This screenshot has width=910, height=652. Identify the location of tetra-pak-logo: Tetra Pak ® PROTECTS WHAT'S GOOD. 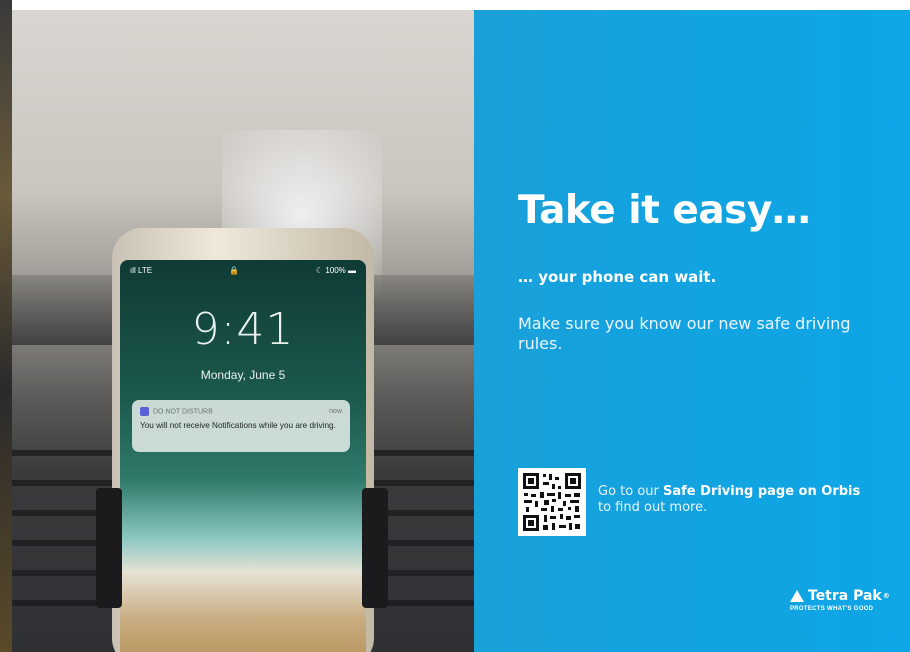
(840, 600).